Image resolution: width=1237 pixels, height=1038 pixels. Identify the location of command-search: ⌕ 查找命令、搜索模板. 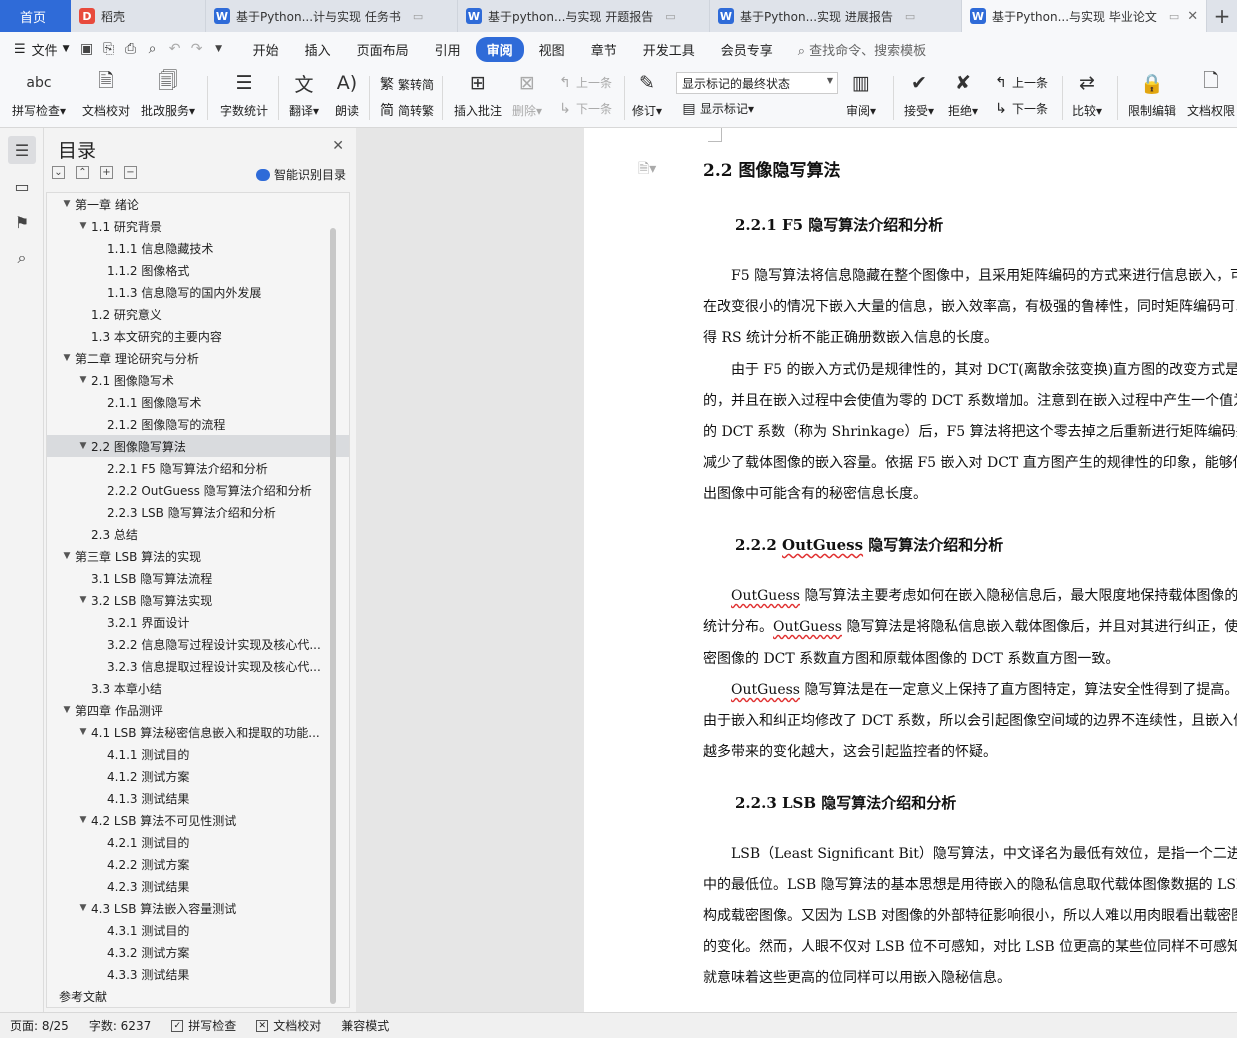
(862, 49).